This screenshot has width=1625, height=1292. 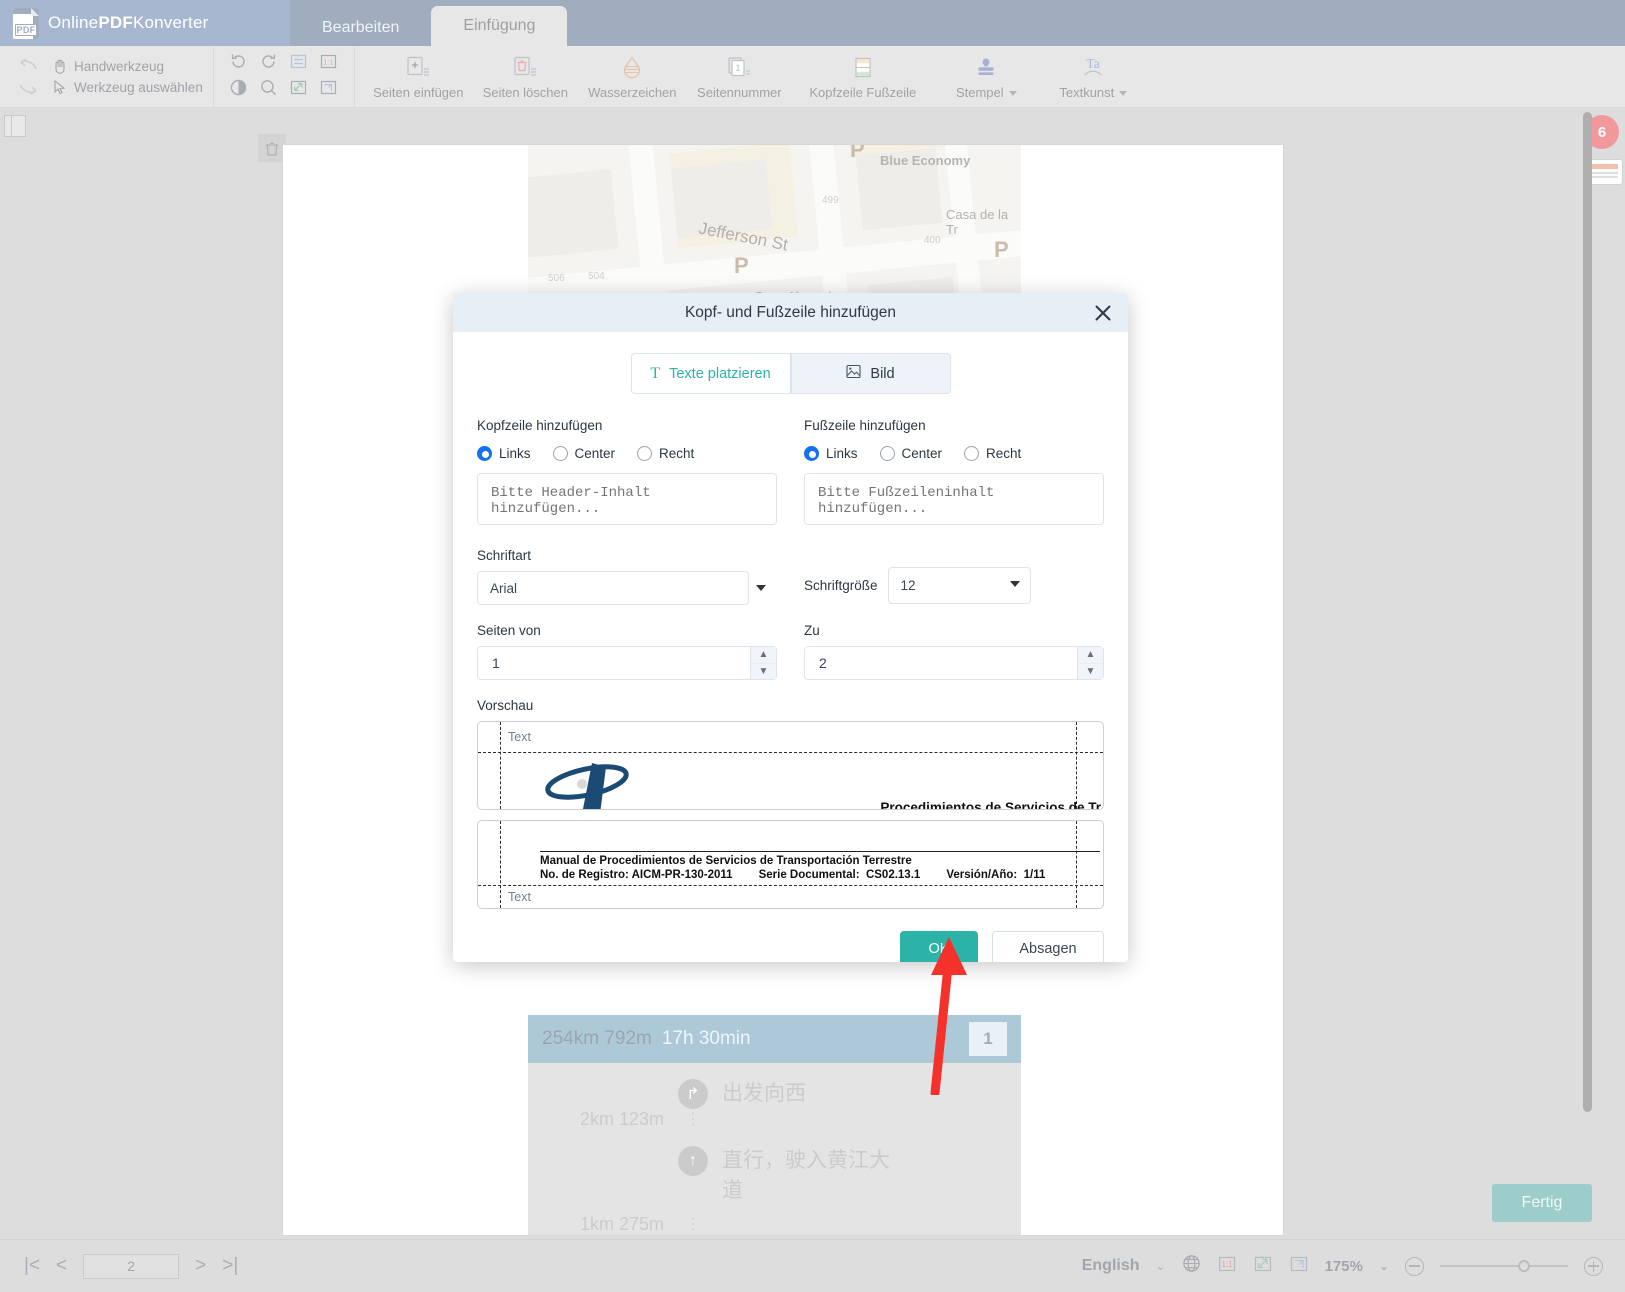 I want to click on close-icon, so click(x=1103, y=313).